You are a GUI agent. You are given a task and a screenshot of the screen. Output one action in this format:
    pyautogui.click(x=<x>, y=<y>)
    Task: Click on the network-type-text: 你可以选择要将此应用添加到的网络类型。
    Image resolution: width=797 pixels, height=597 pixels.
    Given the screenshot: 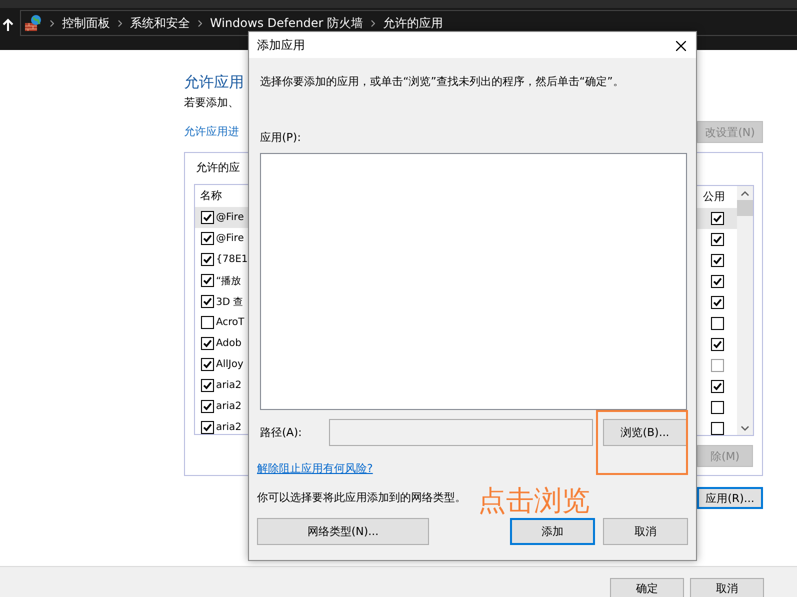 What is the action you would take?
    pyautogui.click(x=361, y=497)
    